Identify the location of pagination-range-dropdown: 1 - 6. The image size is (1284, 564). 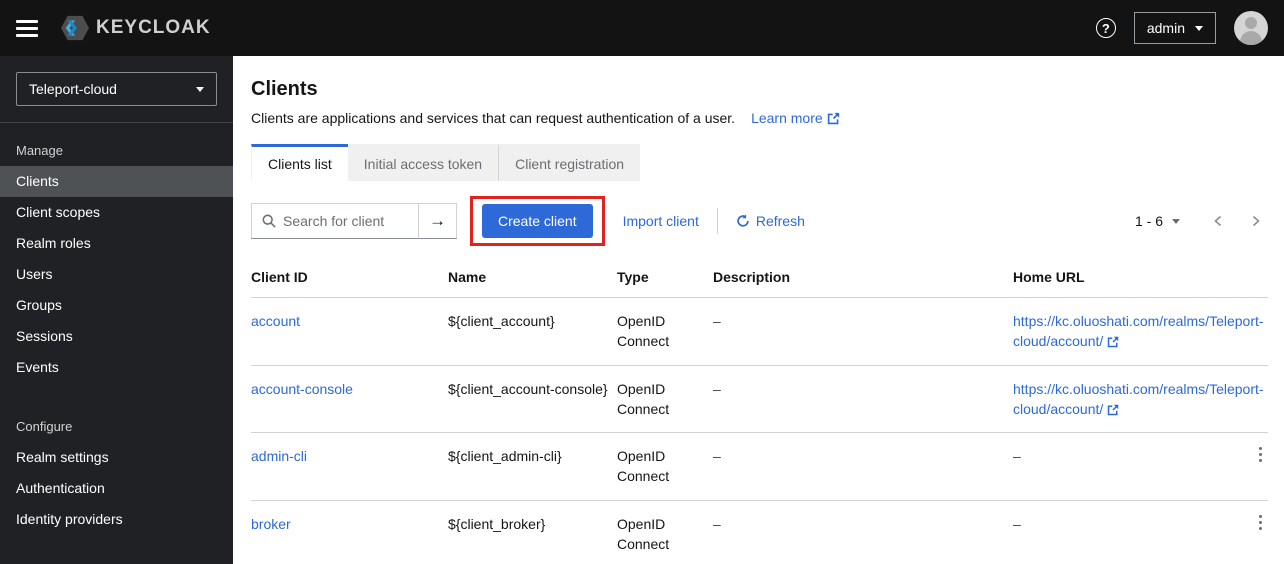
(1157, 221).